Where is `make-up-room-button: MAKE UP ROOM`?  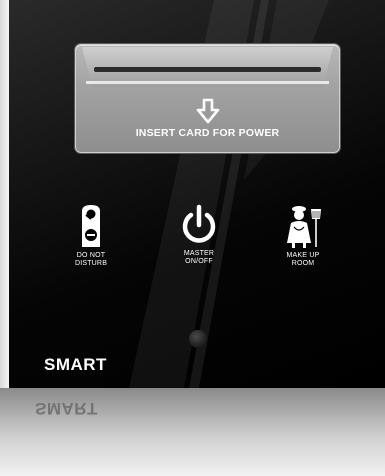
make-up-room-button: MAKE UP ROOM is located at coordinates (303, 235).